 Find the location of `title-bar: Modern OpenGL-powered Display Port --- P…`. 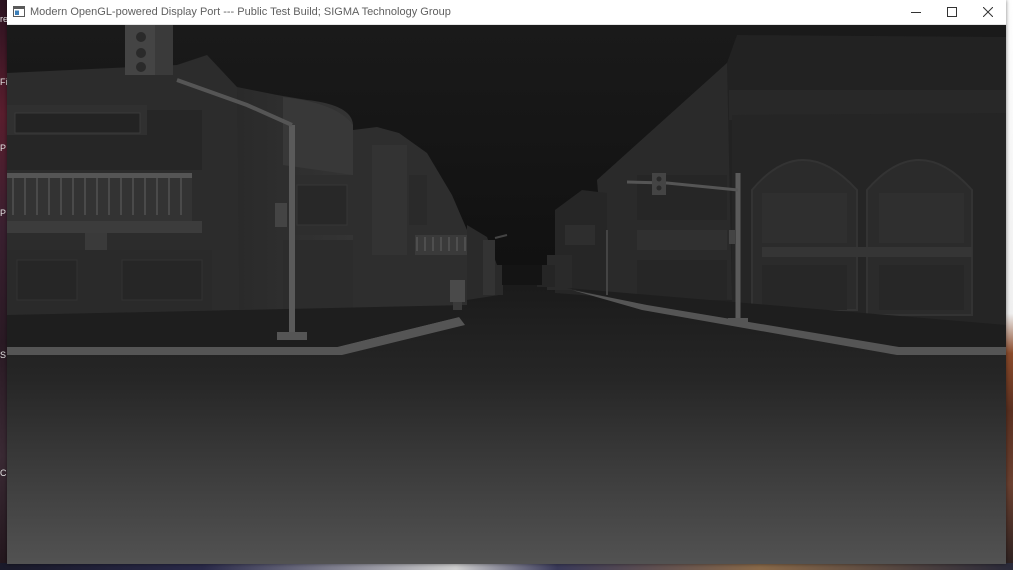

title-bar: Modern OpenGL-powered Display Port --- P… is located at coordinates (506, 12).